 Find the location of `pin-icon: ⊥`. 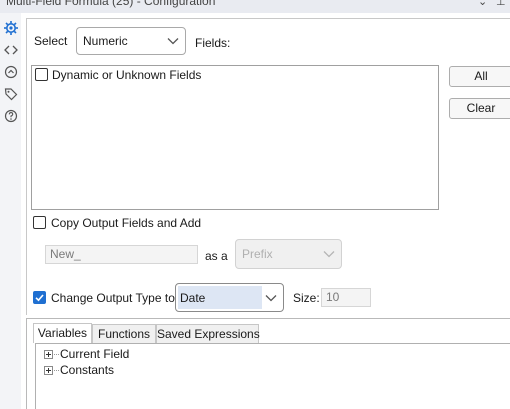

pin-icon: ⊥ is located at coordinates (501, 4).